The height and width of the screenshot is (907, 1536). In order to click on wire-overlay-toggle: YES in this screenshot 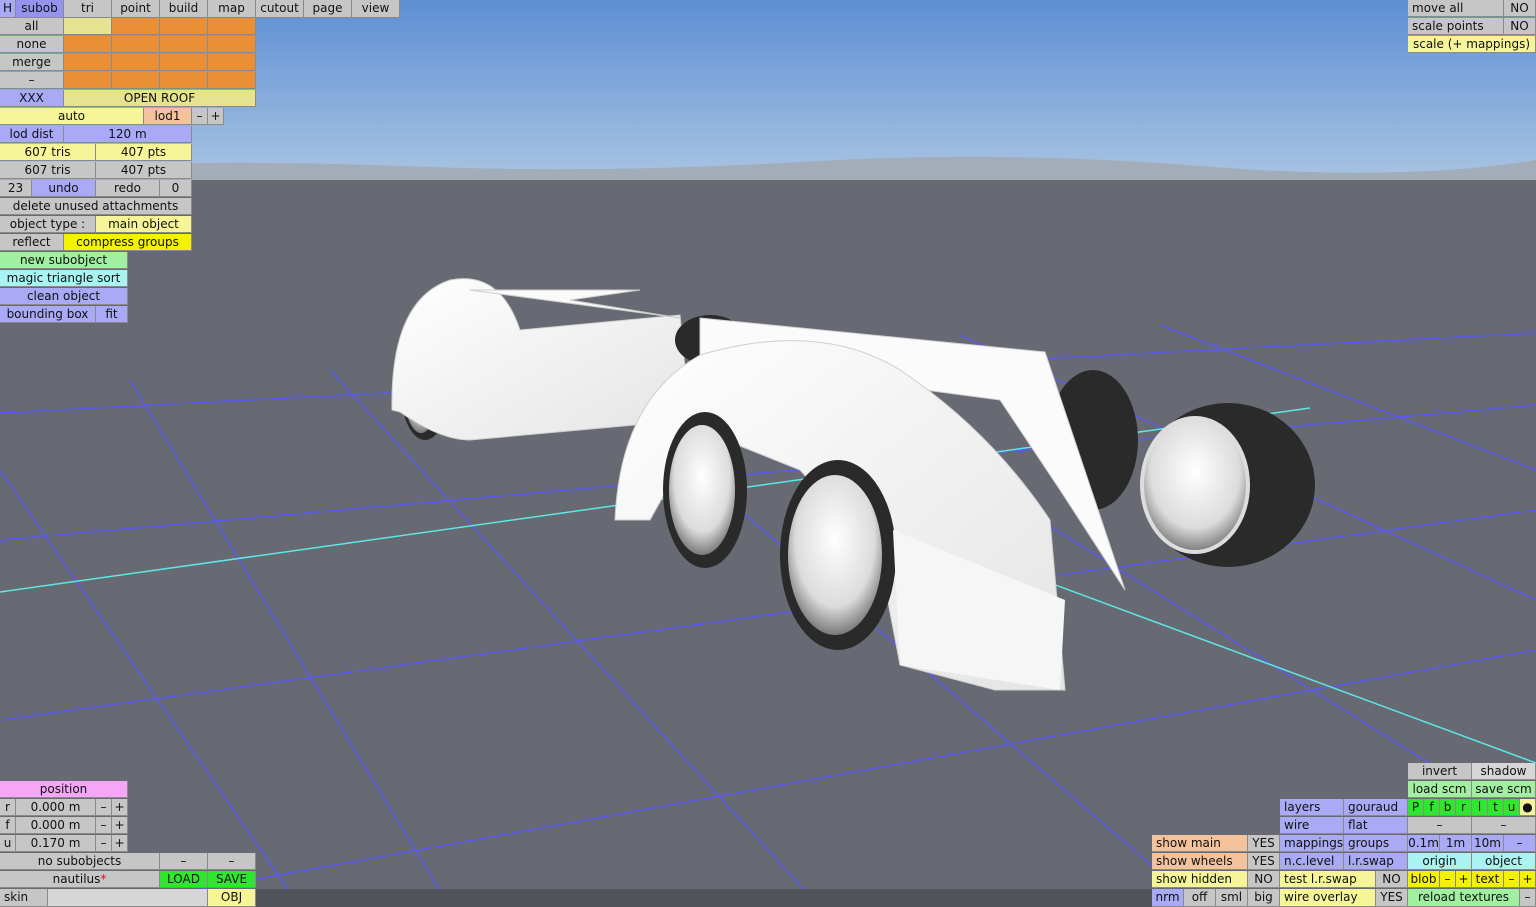, I will do `click(1392, 898)`.